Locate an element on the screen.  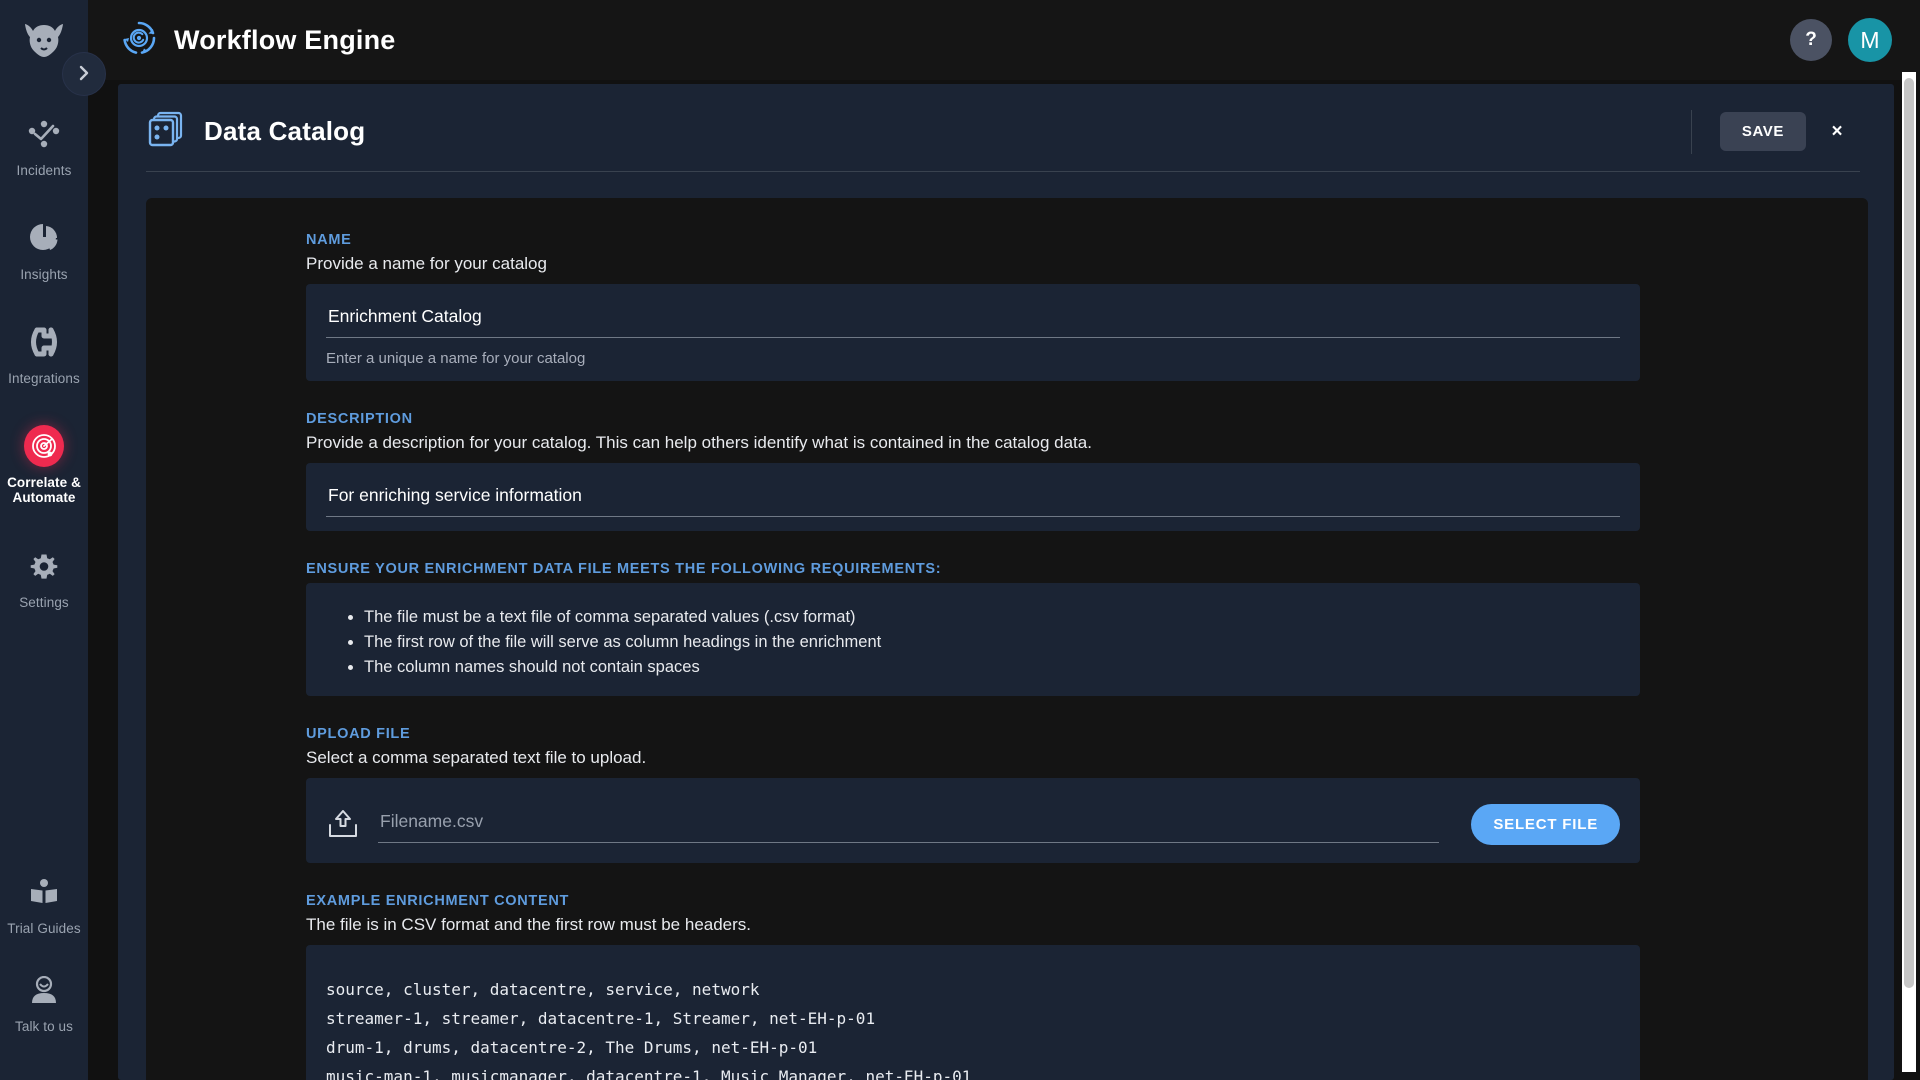
chevron-right-icon is located at coordinates (84, 74).